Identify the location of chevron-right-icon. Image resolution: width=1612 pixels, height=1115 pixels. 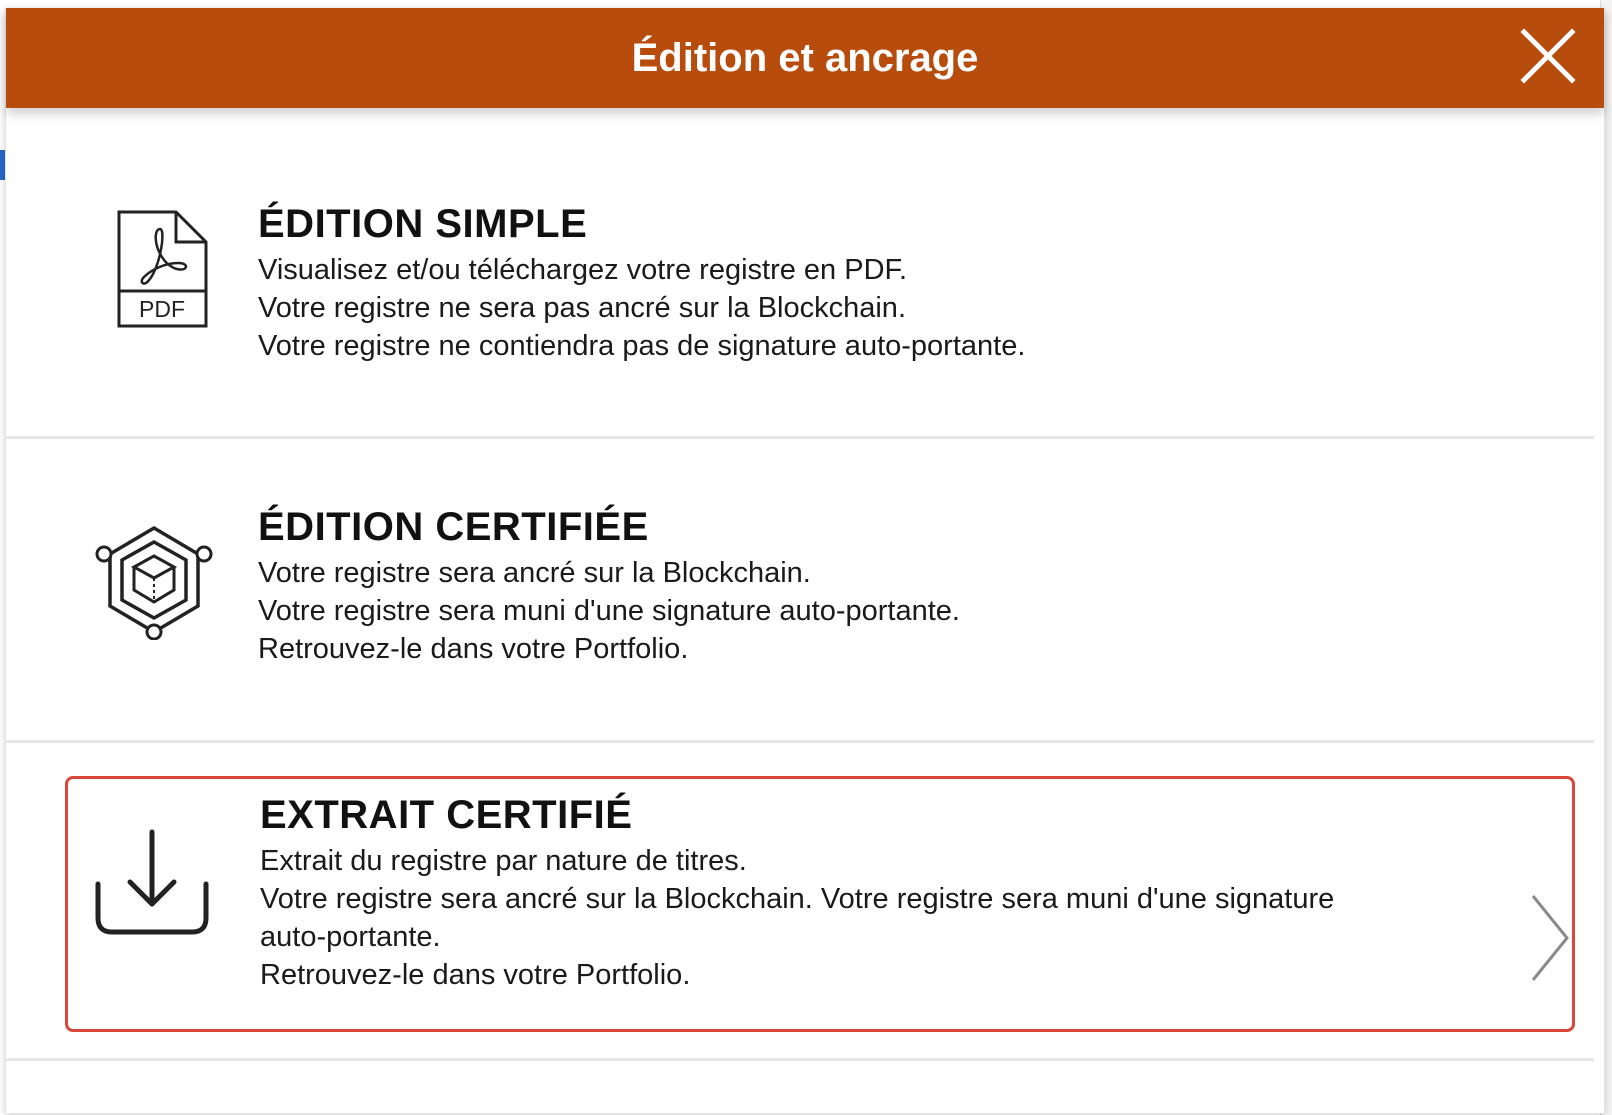
(1550, 938).